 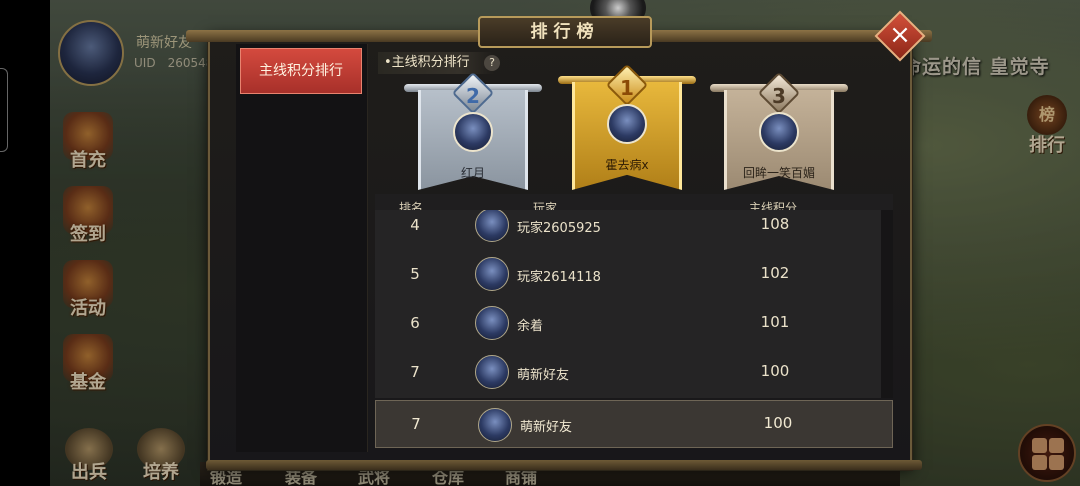 What do you see at coordinates (436, 63) in the screenshot?
I see `section-label: •主线积分排行` at bounding box center [436, 63].